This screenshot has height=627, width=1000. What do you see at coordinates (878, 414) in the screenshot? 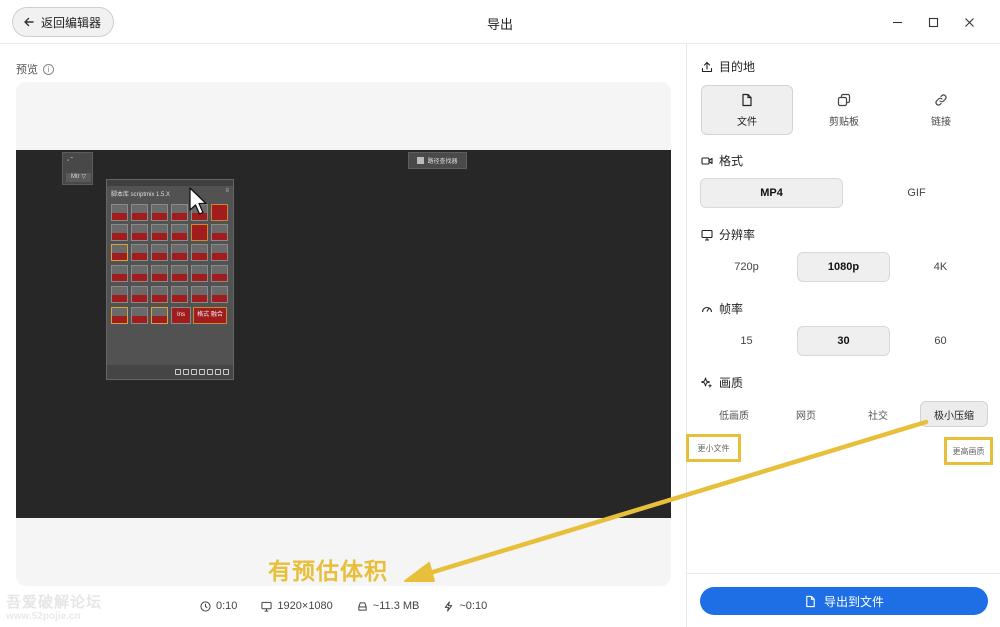
I see `quality-social-option: 社交` at bounding box center [878, 414].